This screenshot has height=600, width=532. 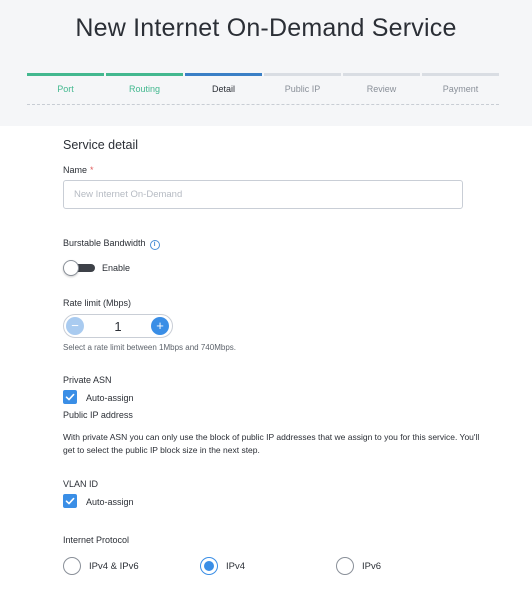 I want to click on required-mark: *, so click(x=92, y=170).